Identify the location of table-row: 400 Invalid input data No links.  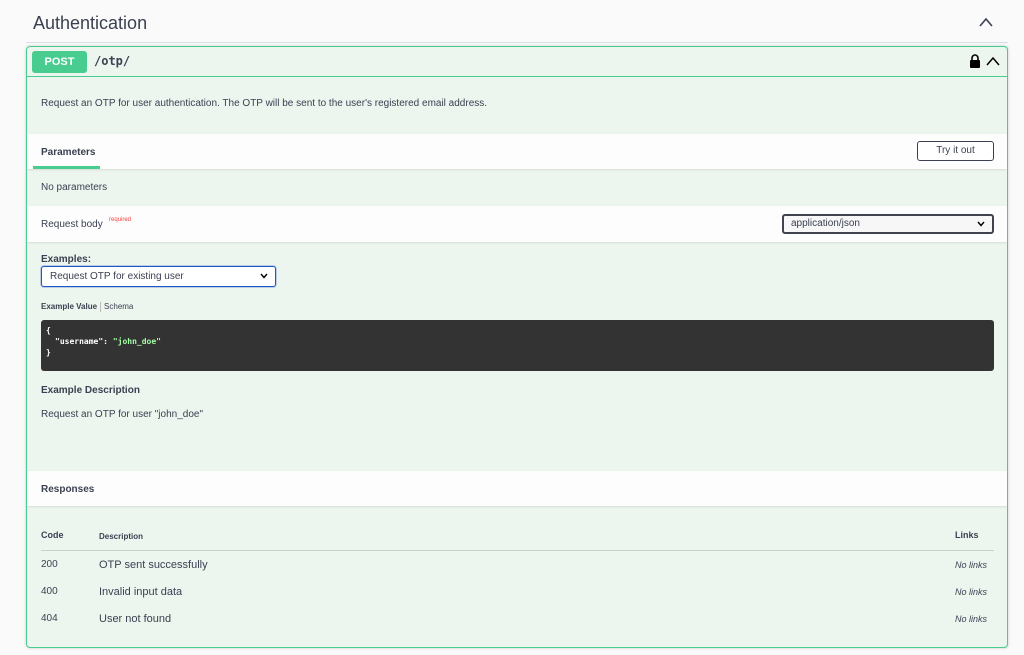
(517, 591).